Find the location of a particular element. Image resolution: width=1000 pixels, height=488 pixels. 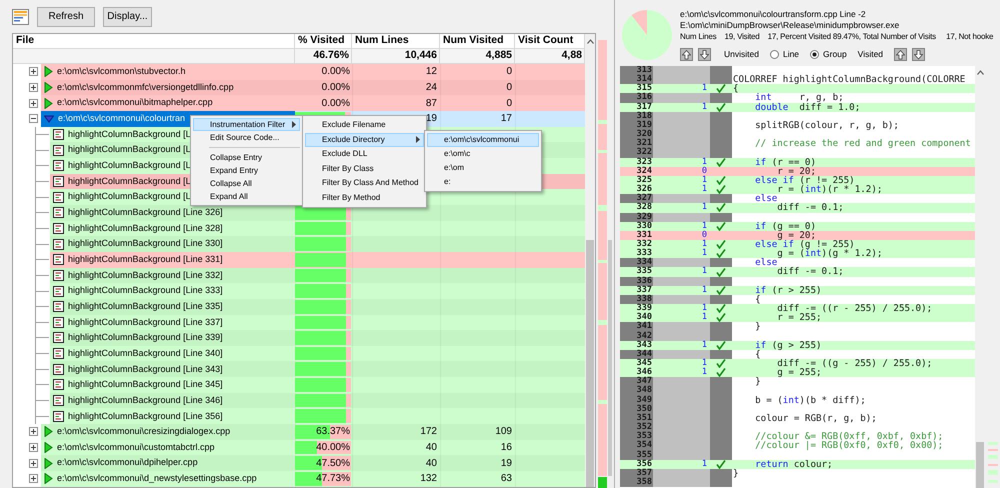

menu-item: Instrumentation Filter is located at coordinates (246, 124).